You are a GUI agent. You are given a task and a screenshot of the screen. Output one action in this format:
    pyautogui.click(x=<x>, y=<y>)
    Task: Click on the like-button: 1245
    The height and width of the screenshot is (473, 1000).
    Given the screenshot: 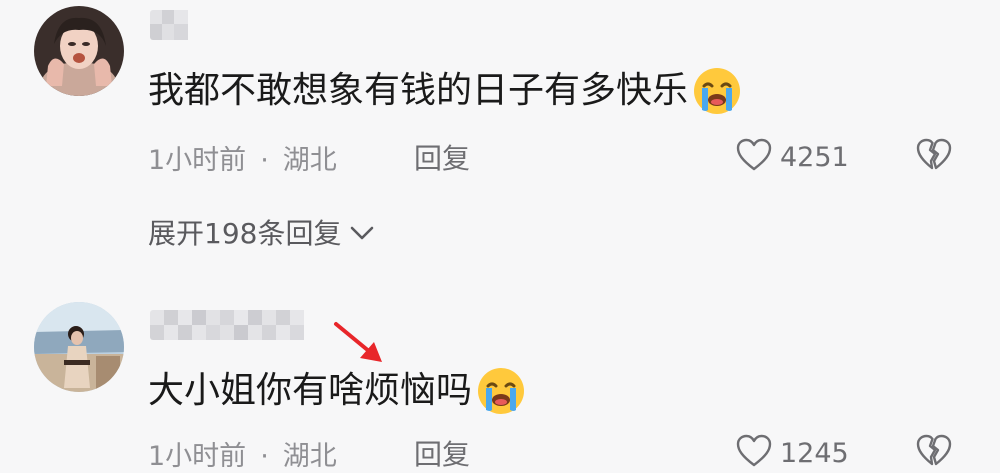 What is the action you would take?
    pyautogui.click(x=792, y=453)
    